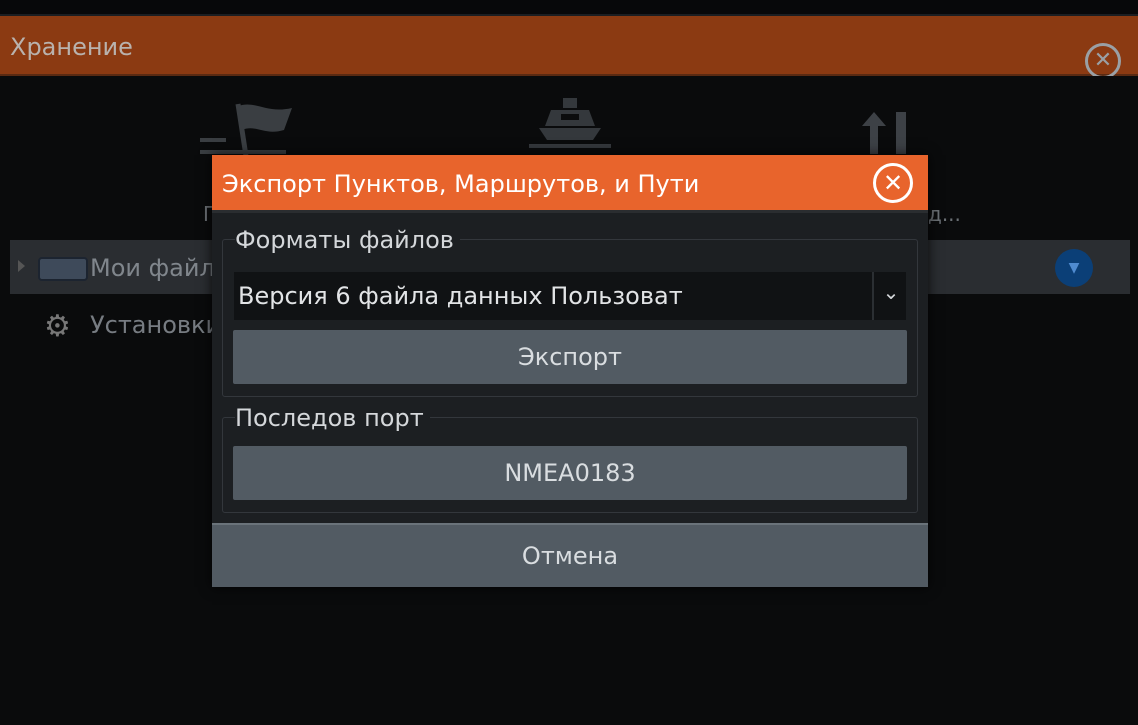 This screenshot has height=725, width=1138. I want to click on select-divider, so click(873, 296).